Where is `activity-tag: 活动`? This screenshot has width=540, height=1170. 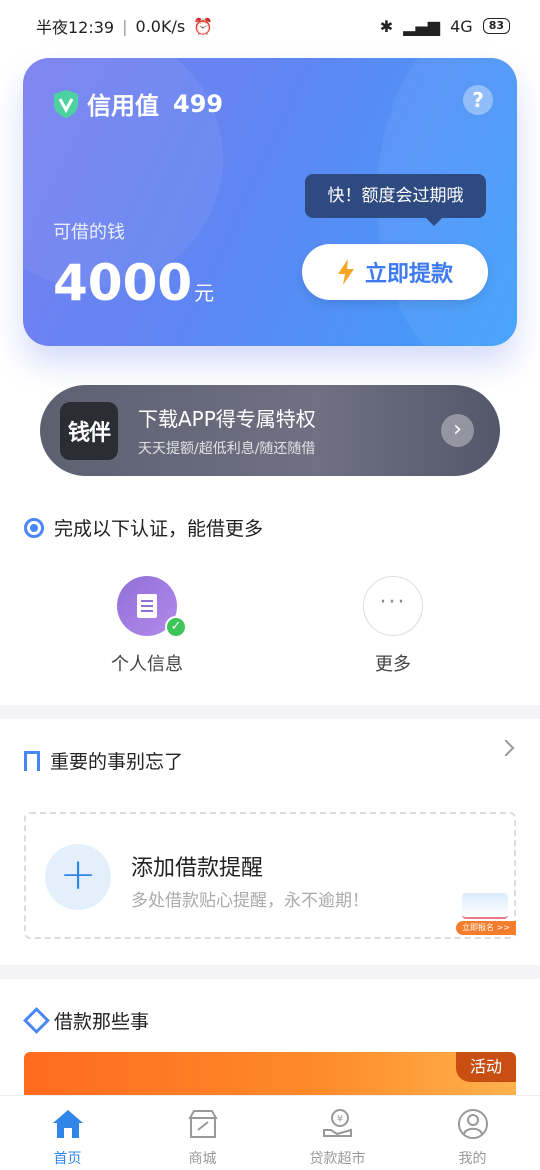 activity-tag: 活动 is located at coordinates (486, 1067).